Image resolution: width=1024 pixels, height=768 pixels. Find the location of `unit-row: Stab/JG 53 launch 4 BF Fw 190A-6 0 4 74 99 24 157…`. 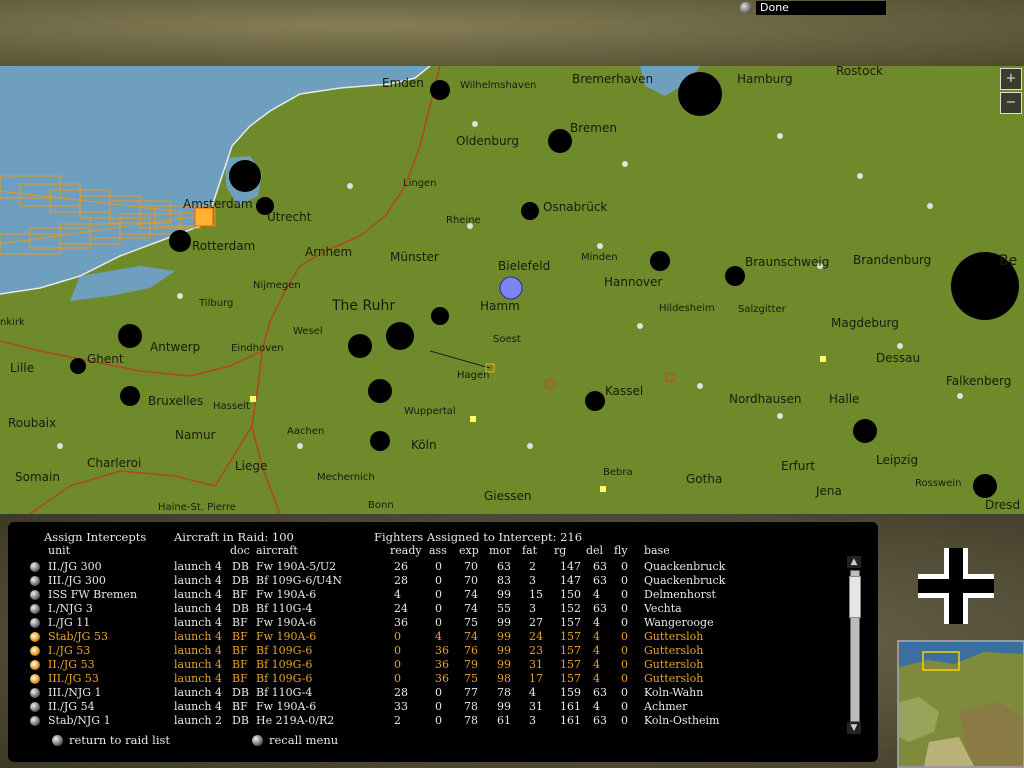

unit-row: Stab/JG 53 launch 4 BF Fw 190A-6 0 4 74 99 24 157… is located at coordinates (440, 637).